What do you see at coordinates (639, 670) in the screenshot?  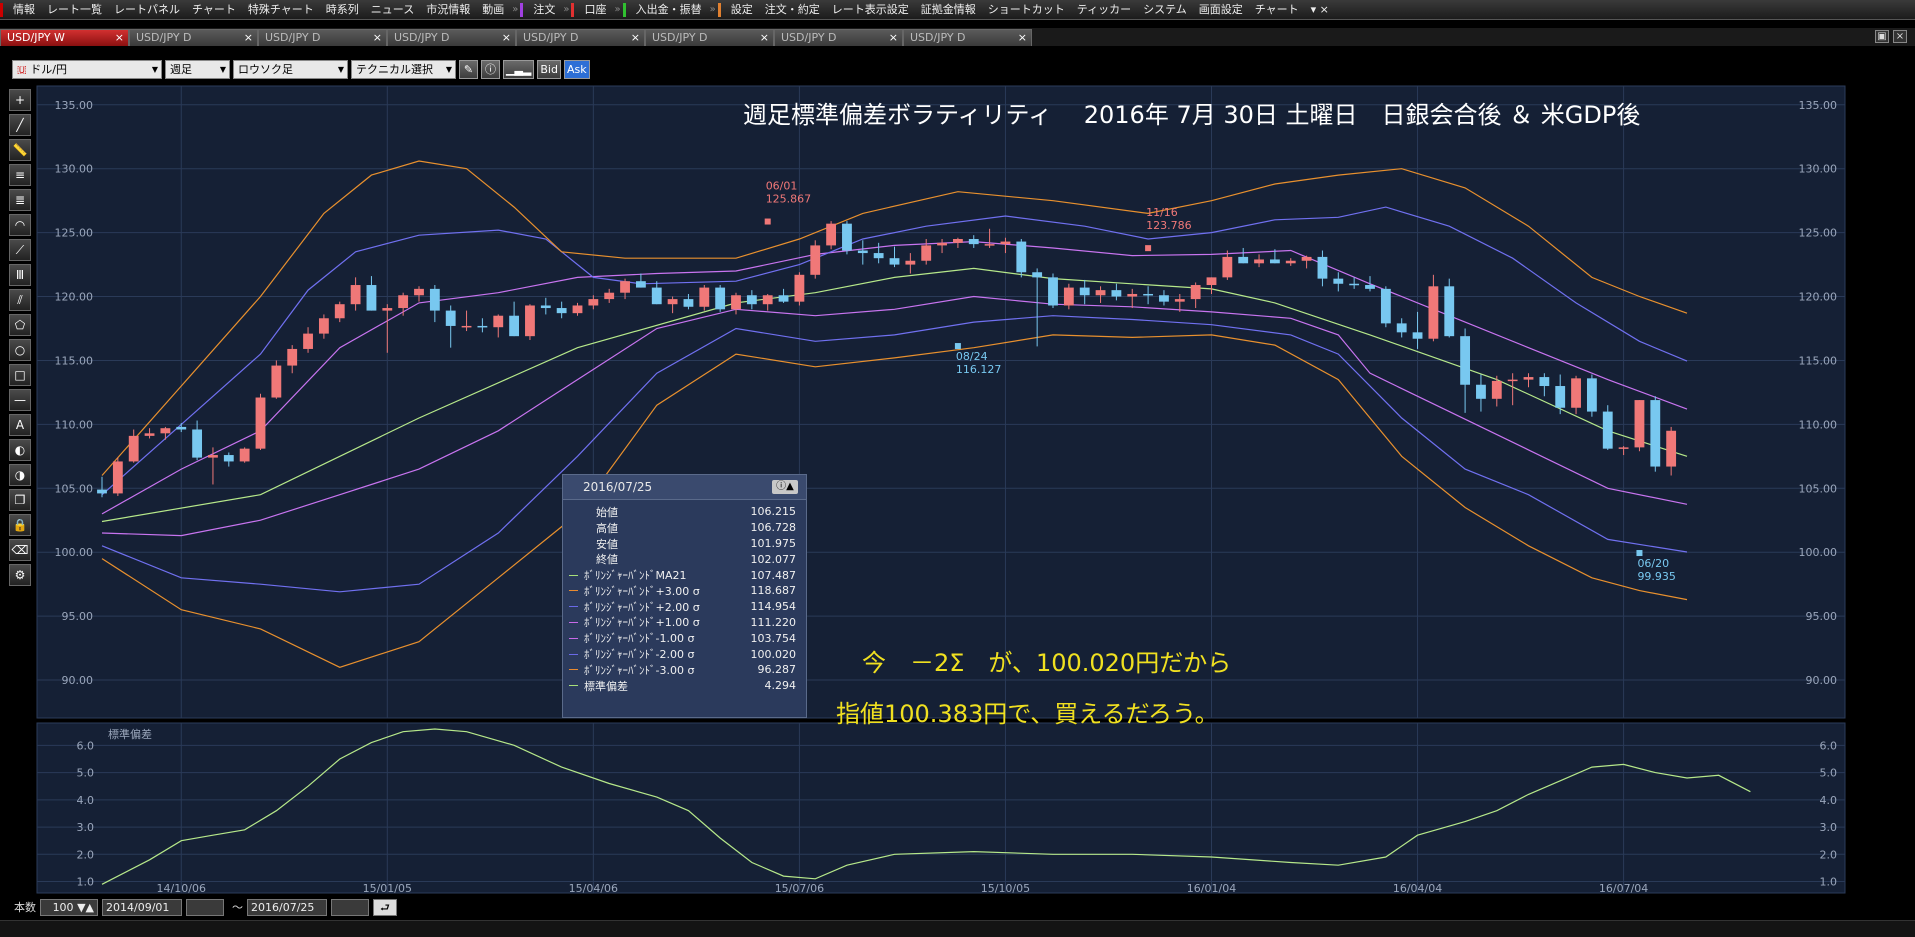 I see `info-label: ﾎﾞﾘﾝｼﾞｬｰﾊﾞﾝﾄﾞ-3.00 σ` at bounding box center [639, 670].